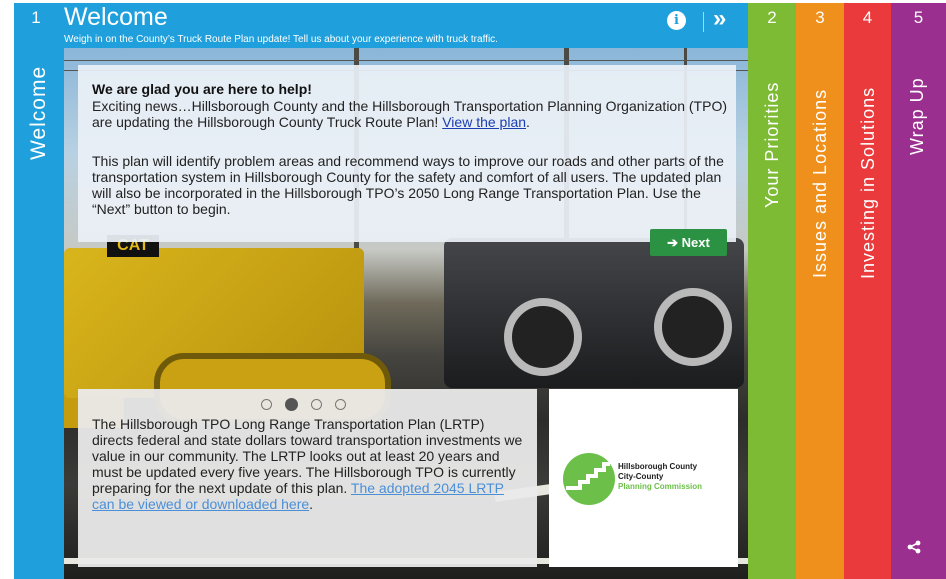 The height and width of the screenshot is (579, 946). Describe the element at coordinates (719, 19) in the screenshot. I see `double-chevron-right-icon: »` at that location.